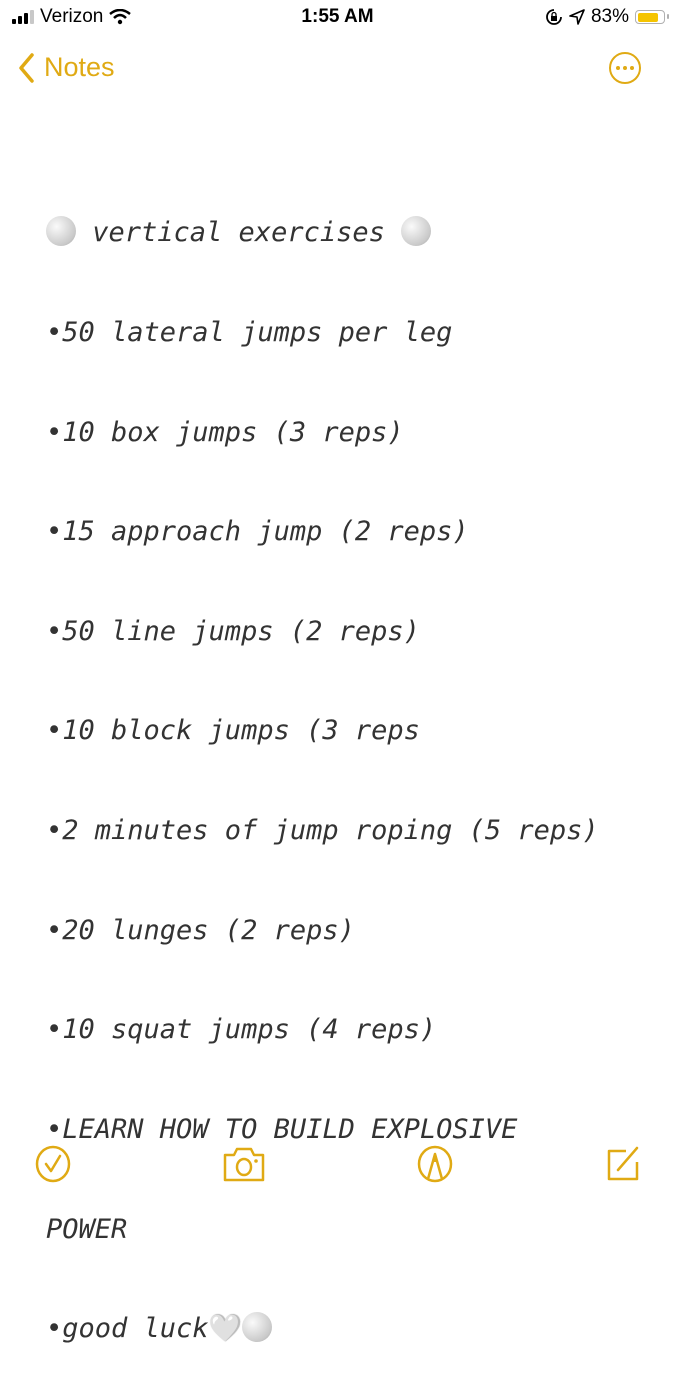 This screenshot has height=1379, width=675. Describe the element at coordinates (577, 17) in the screenshot. I see `location-arrow-icon` at that location.